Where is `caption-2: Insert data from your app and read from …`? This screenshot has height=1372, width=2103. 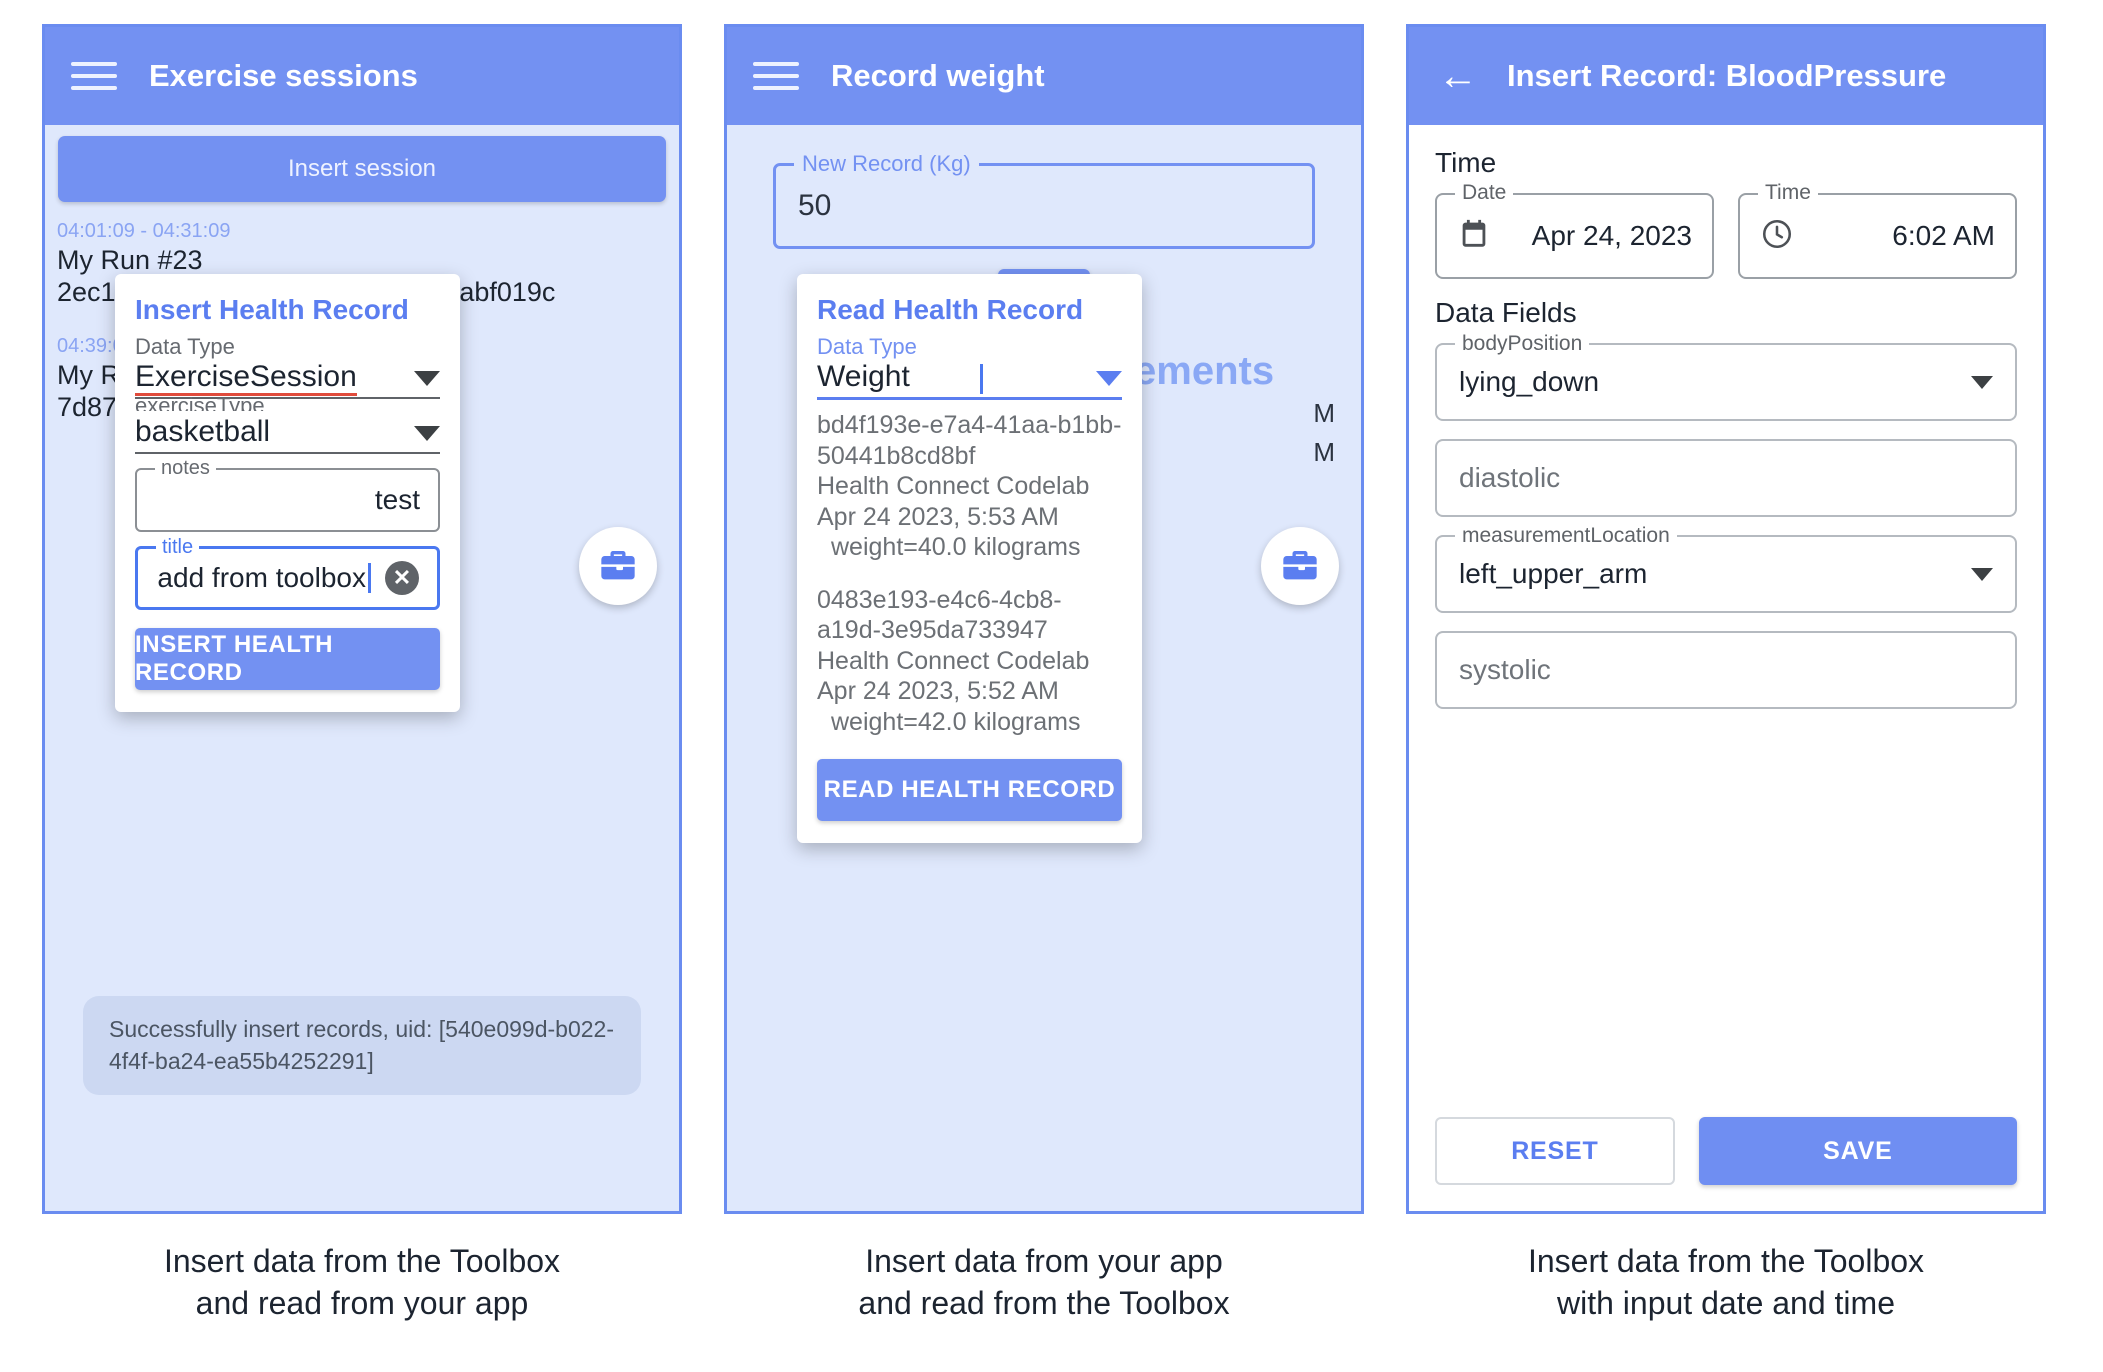
caption-2: Insert data from your app and read from … is located at coordinates (1044, 1282).